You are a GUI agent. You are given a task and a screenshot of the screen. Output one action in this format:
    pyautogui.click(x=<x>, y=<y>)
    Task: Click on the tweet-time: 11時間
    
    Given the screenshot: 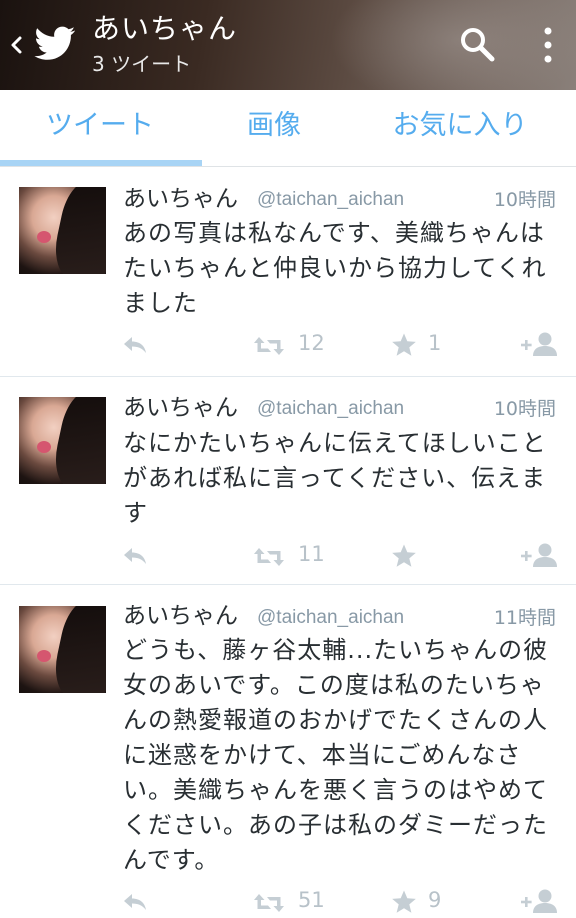 What is the action you would take?
    pyautogui.click(x=524, y=618)
    